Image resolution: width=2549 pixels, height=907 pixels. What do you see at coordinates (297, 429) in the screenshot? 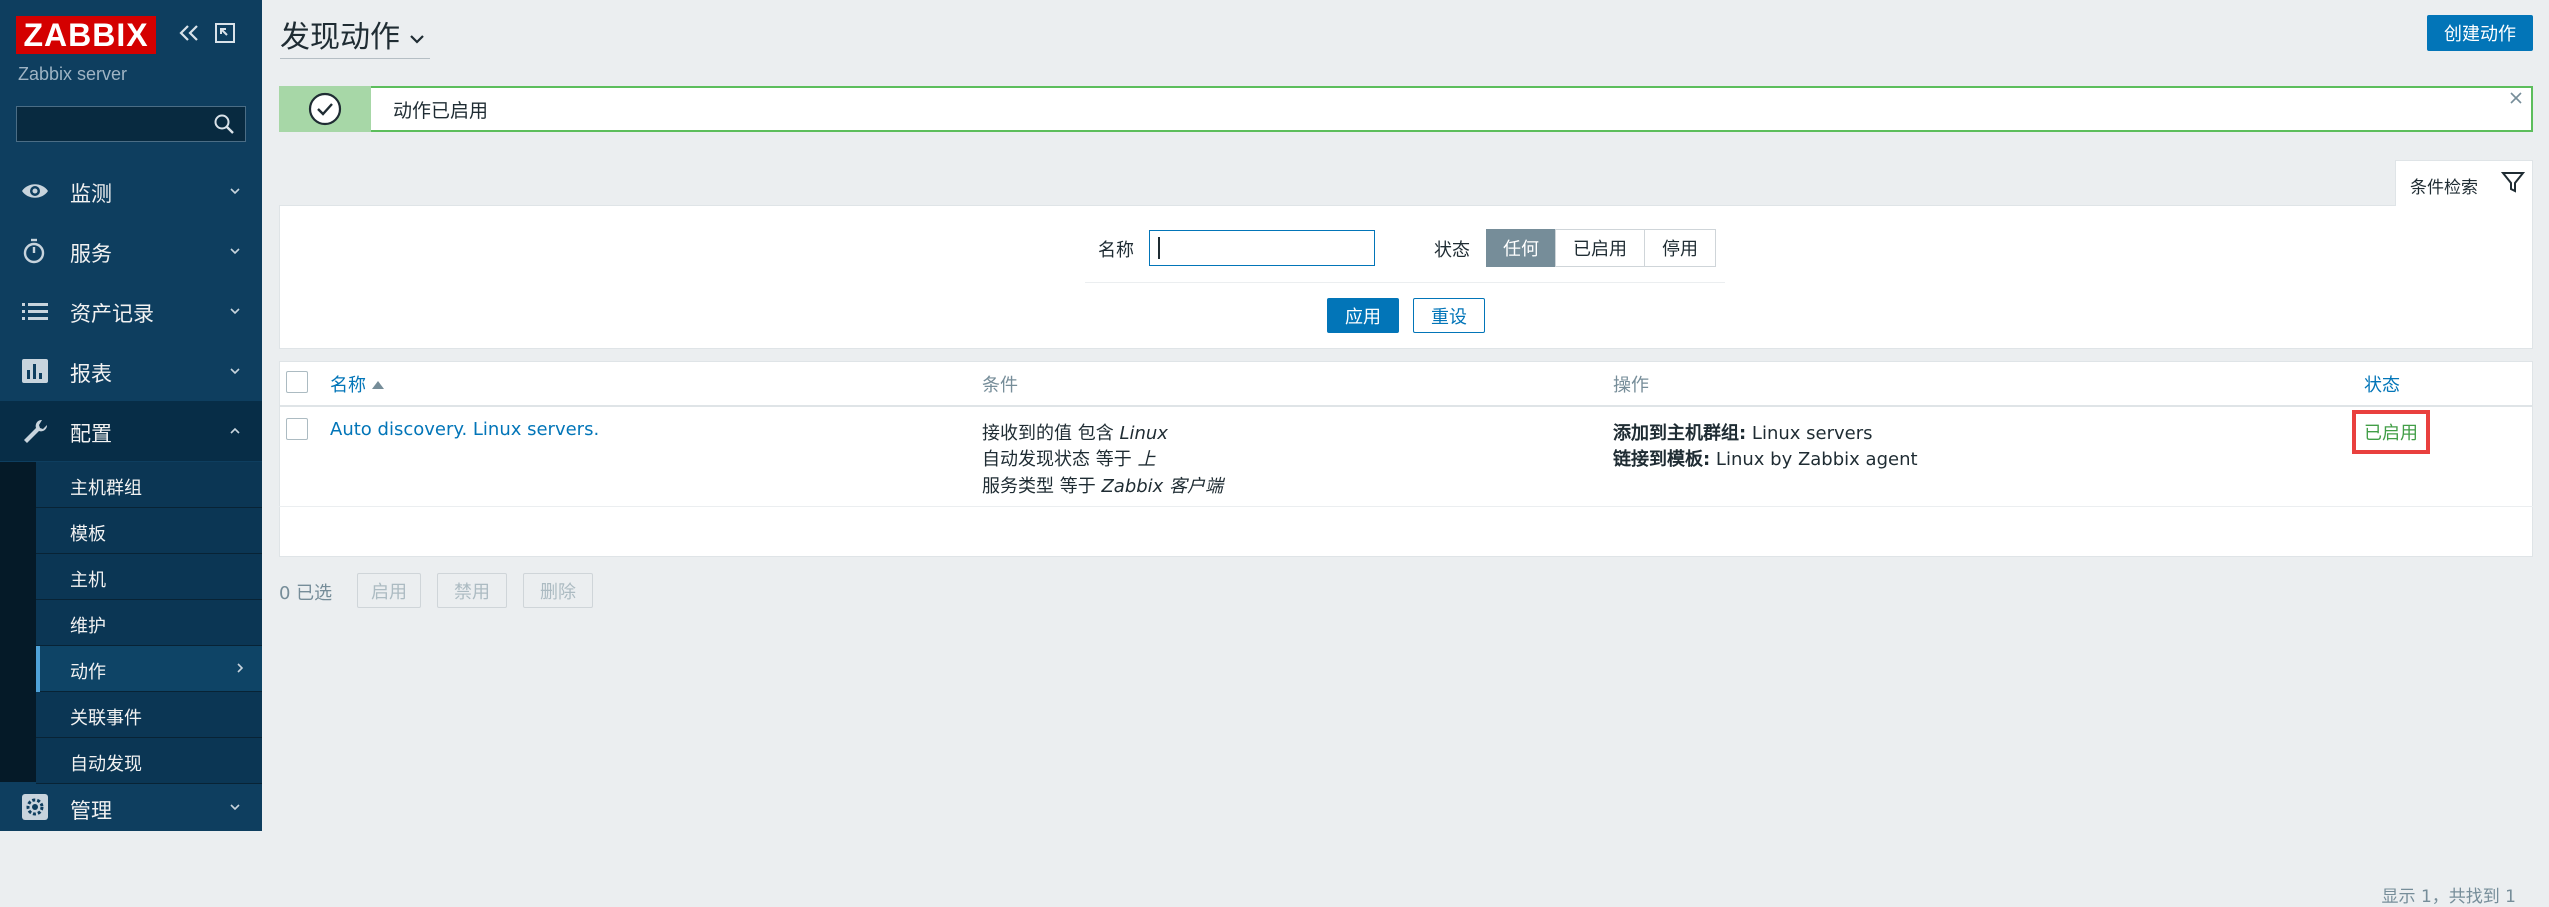
I see `row-checkbox` at bounding box center [297, 429].